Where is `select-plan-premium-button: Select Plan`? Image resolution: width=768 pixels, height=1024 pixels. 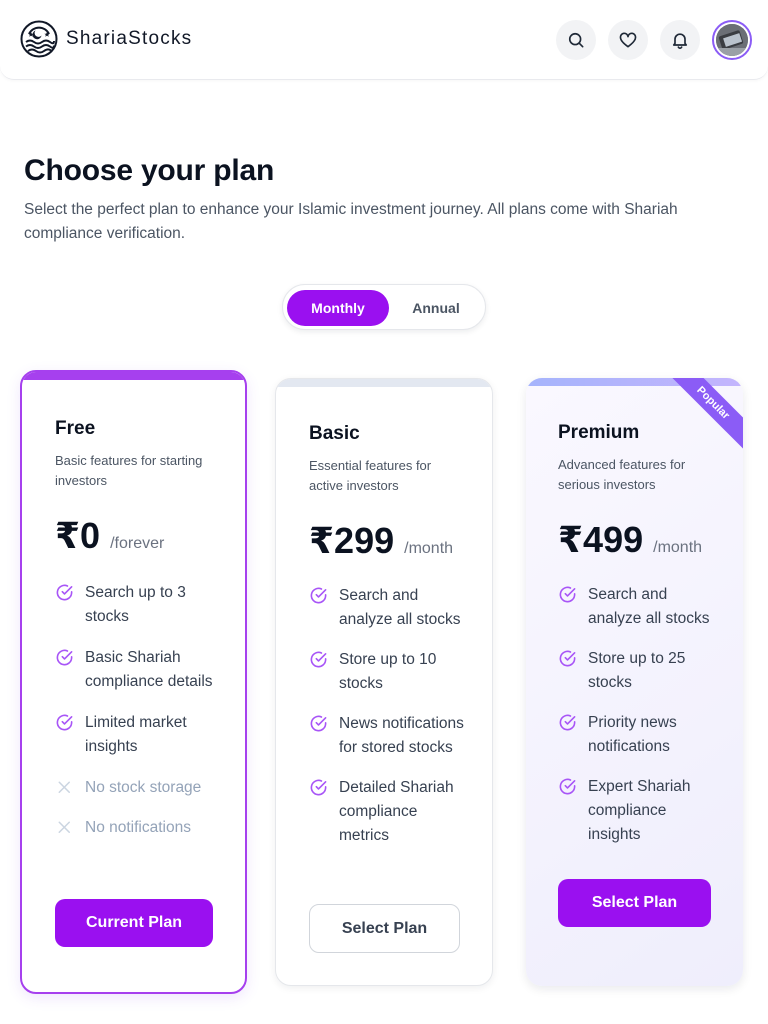 select-plan-premium-button: Select Plan is located at coordinates (634, 903).